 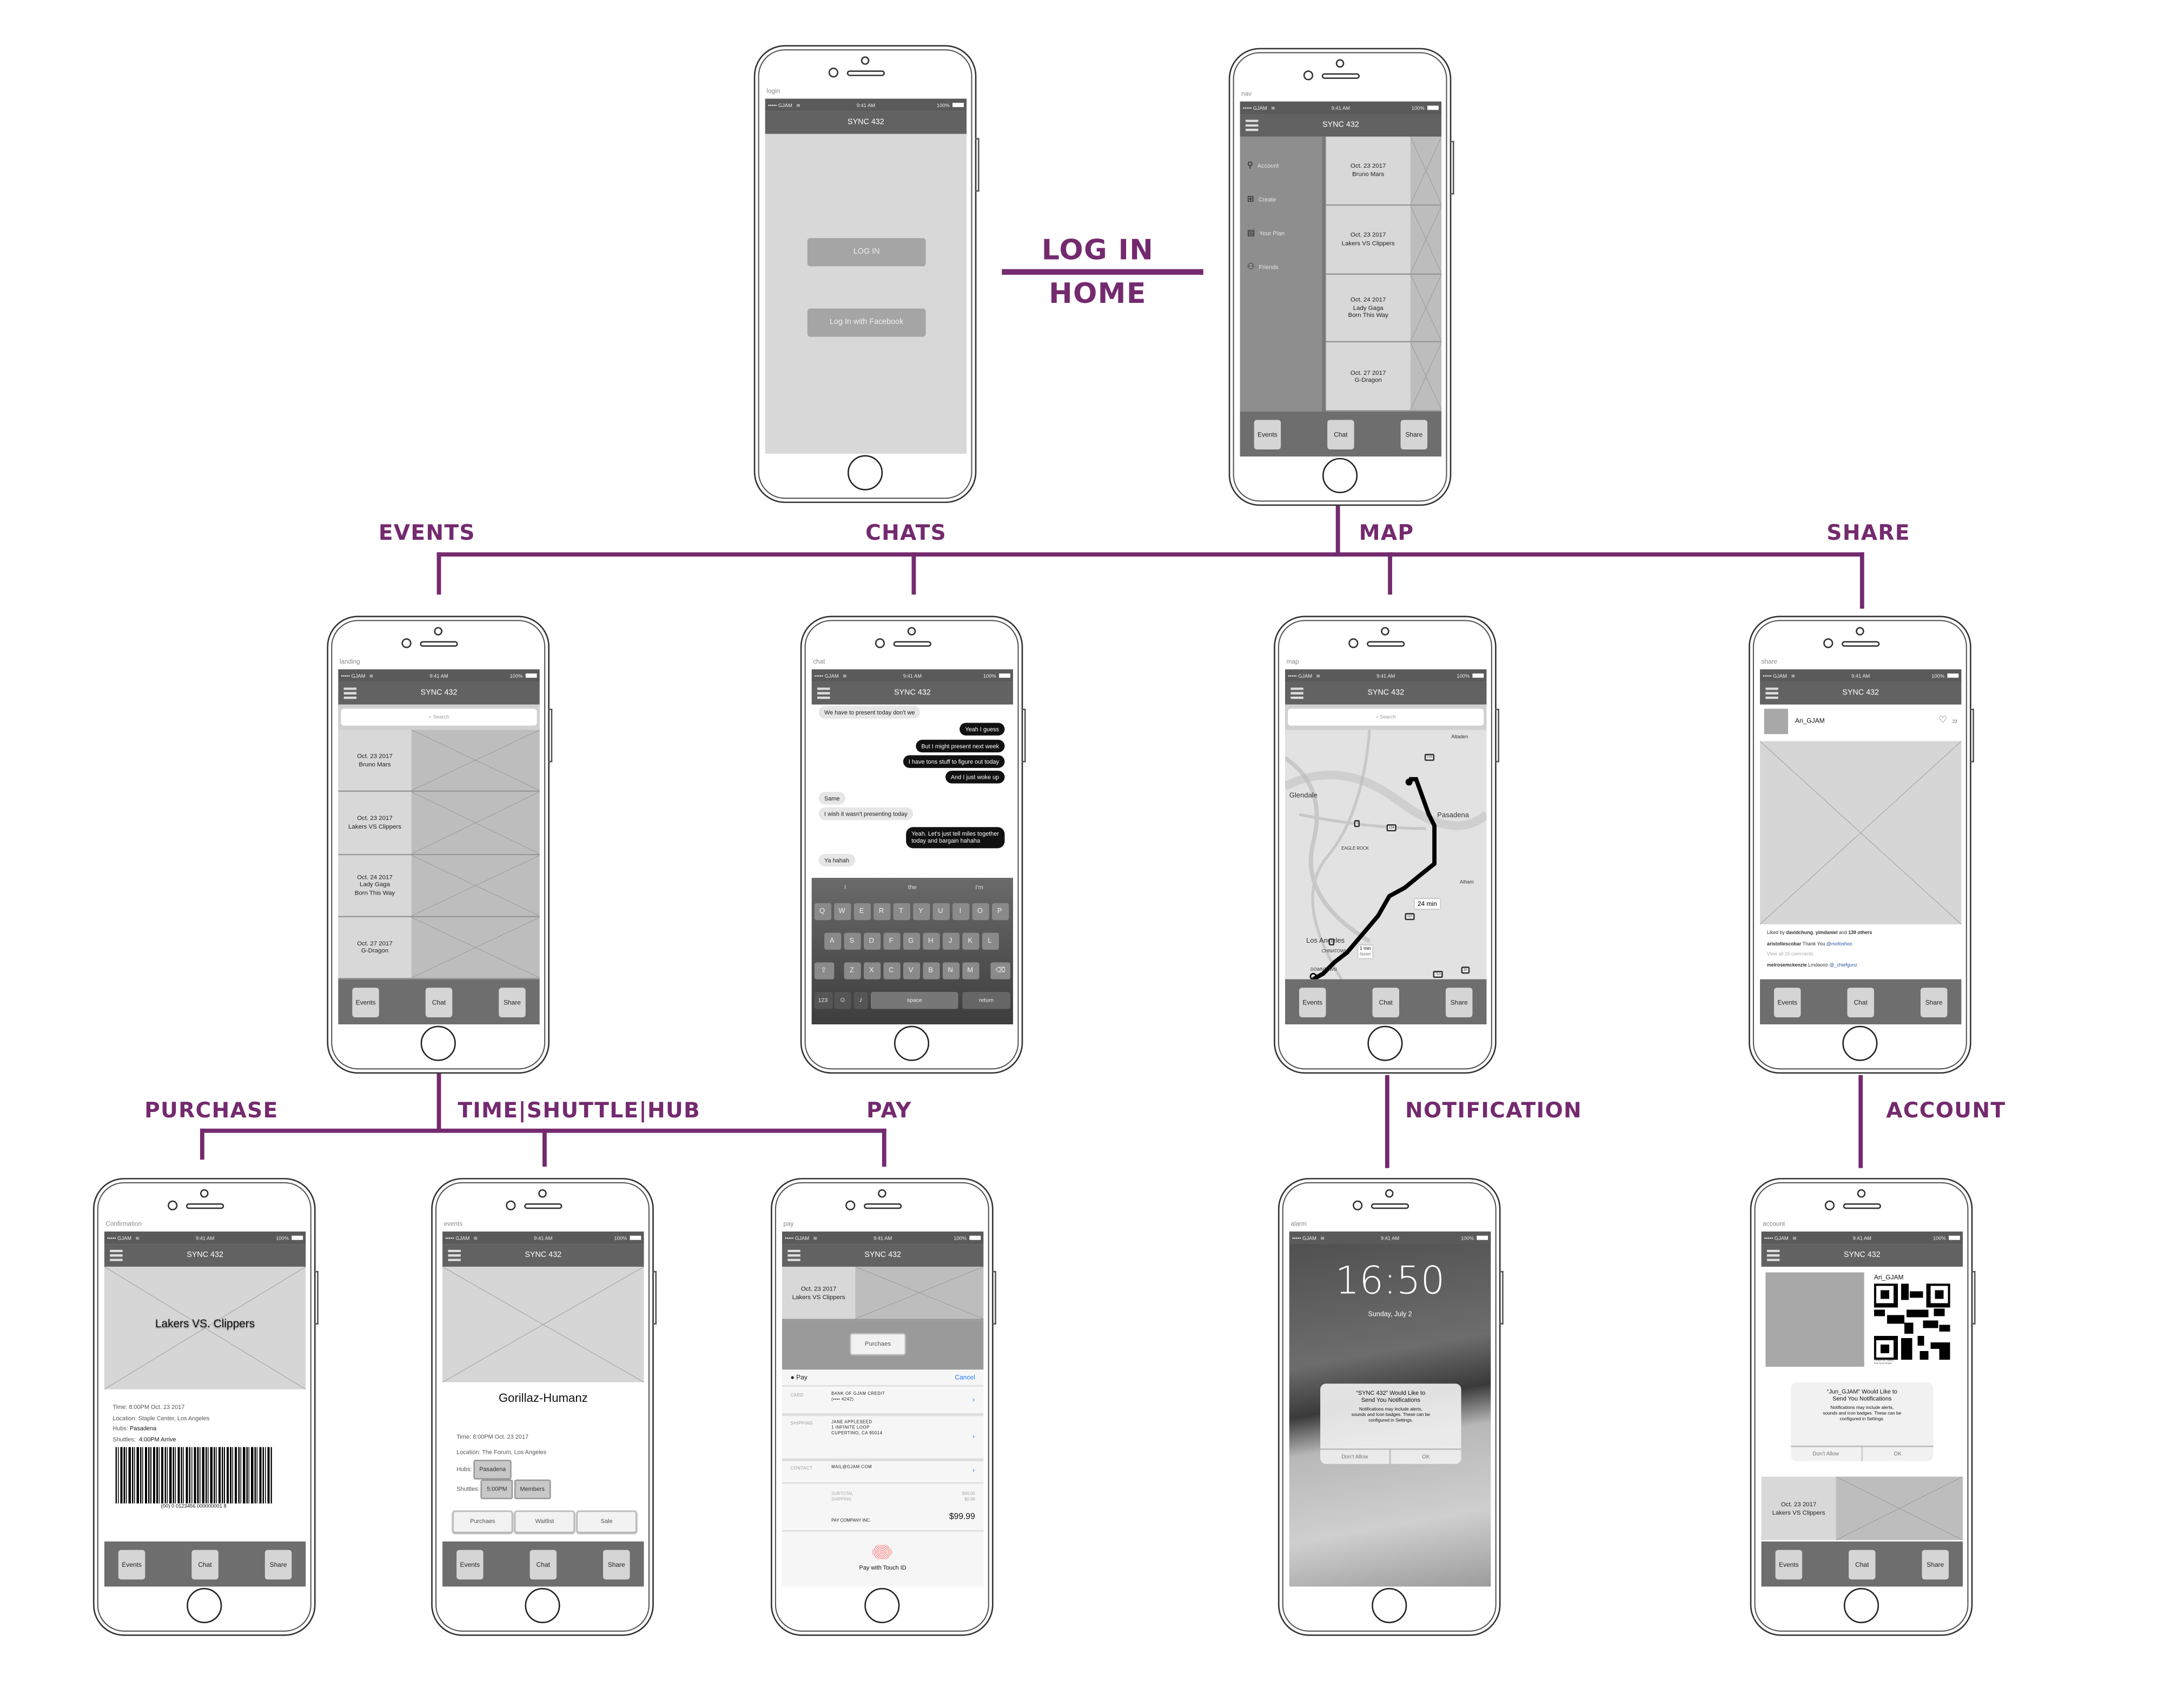 What do you see at coordinates (852, 971) in the screenshot?
I see `key-z: Z` at bounding box center [852, 971].